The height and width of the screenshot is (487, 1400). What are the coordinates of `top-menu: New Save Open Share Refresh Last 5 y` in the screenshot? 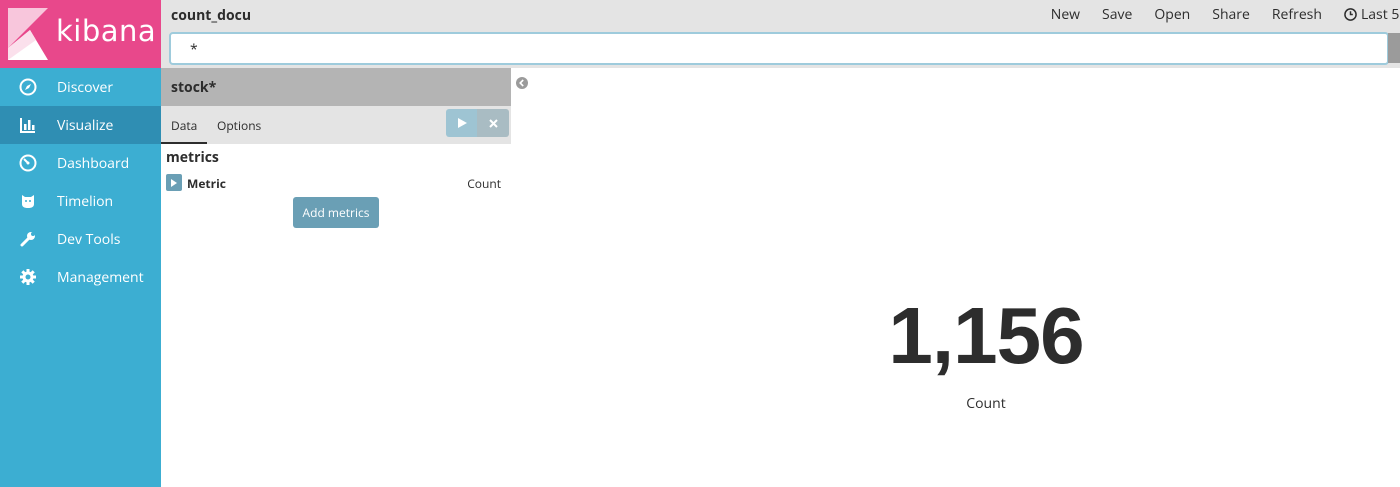 It's located at (1214, 14).